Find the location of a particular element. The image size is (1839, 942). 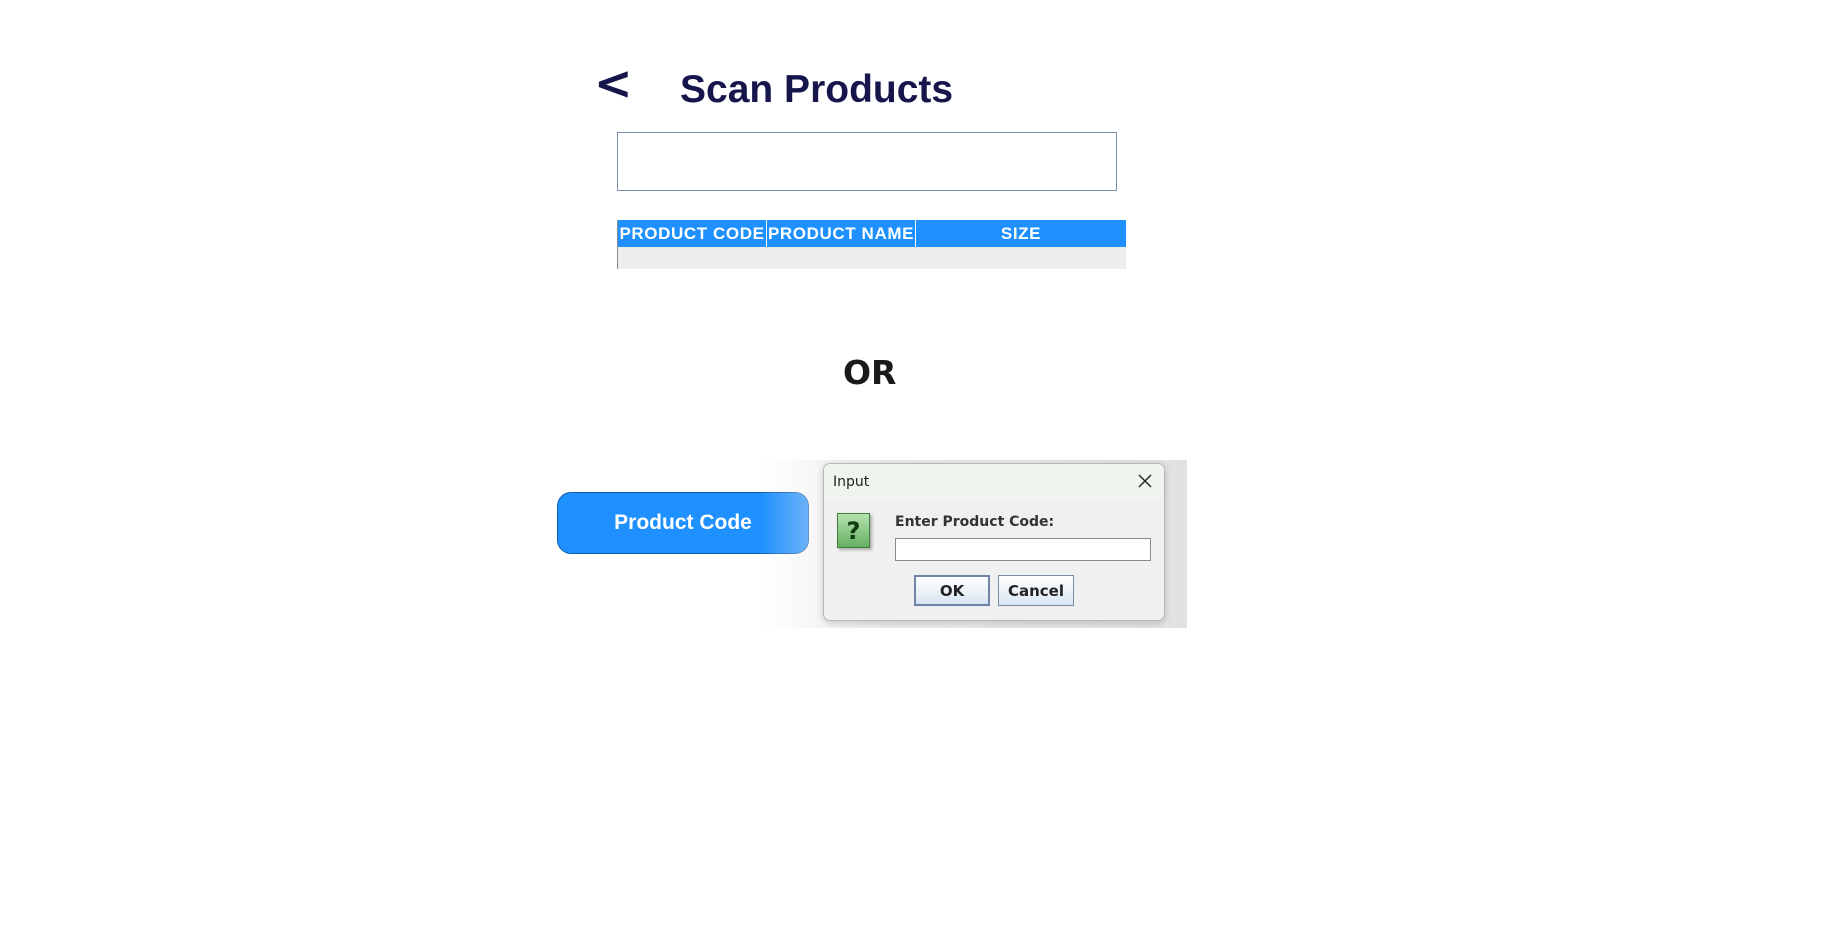

product-table: PRODUCT CODE PRODUCT NAME SIZE is located at coordinates (871, 244).